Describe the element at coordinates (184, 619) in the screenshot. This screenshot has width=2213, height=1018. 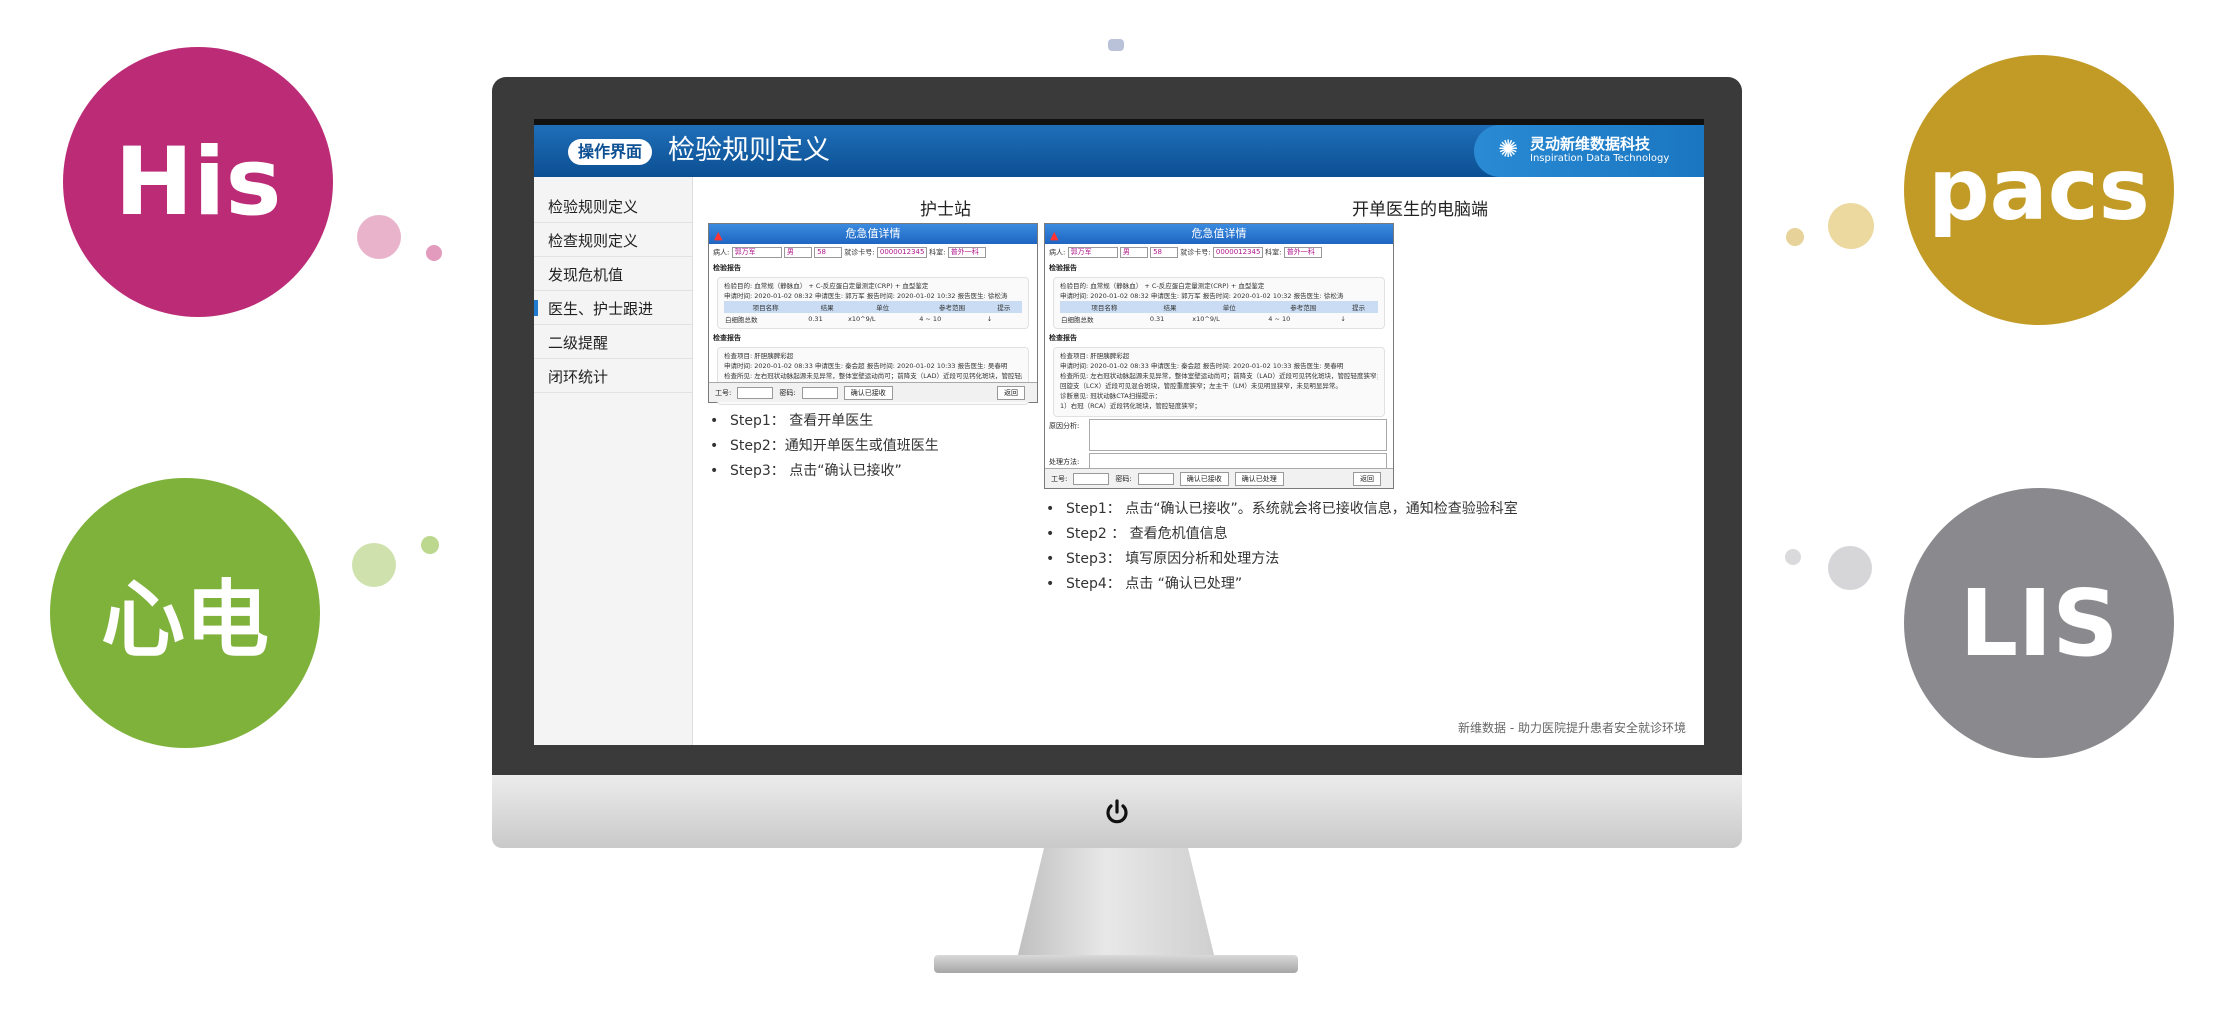
I see `ecg-badge-label: 心电` at that location.